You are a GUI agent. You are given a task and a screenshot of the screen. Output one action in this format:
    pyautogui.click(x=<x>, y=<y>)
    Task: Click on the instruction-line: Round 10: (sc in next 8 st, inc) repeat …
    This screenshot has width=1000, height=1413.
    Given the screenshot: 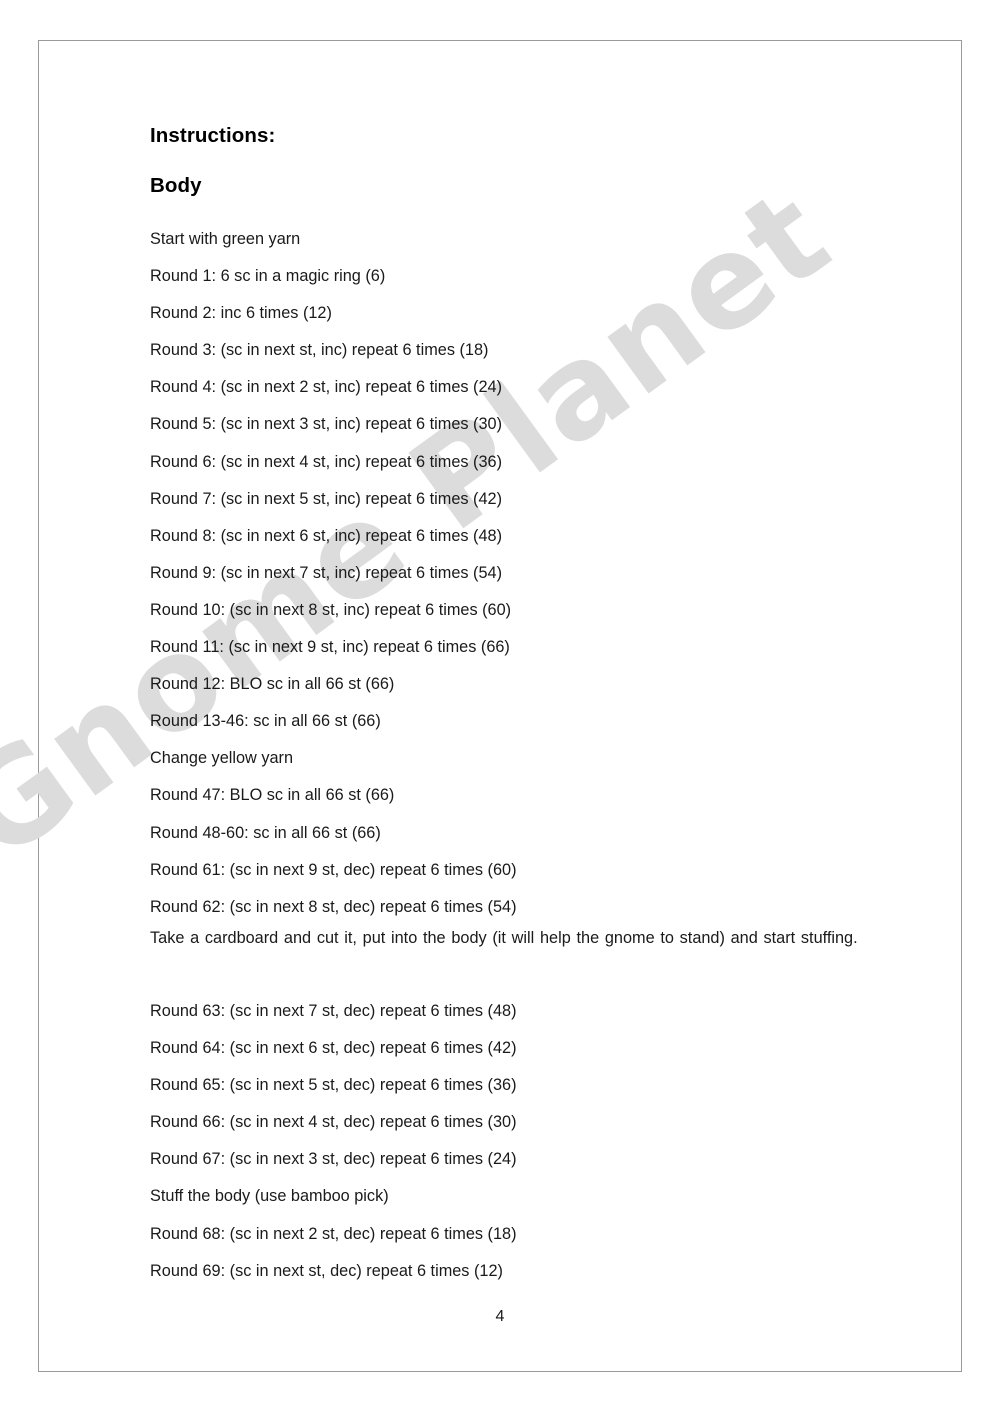 What is the action you would take?
    pyautogui.click(x=331, y=609)
    